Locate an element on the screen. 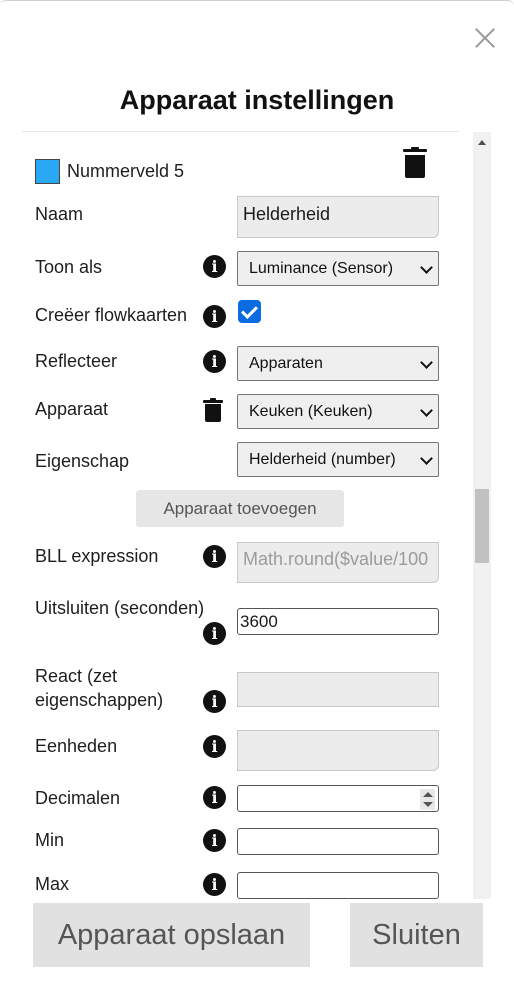 The image size is (514, 996). max-input is located at coordinates (338, 885).